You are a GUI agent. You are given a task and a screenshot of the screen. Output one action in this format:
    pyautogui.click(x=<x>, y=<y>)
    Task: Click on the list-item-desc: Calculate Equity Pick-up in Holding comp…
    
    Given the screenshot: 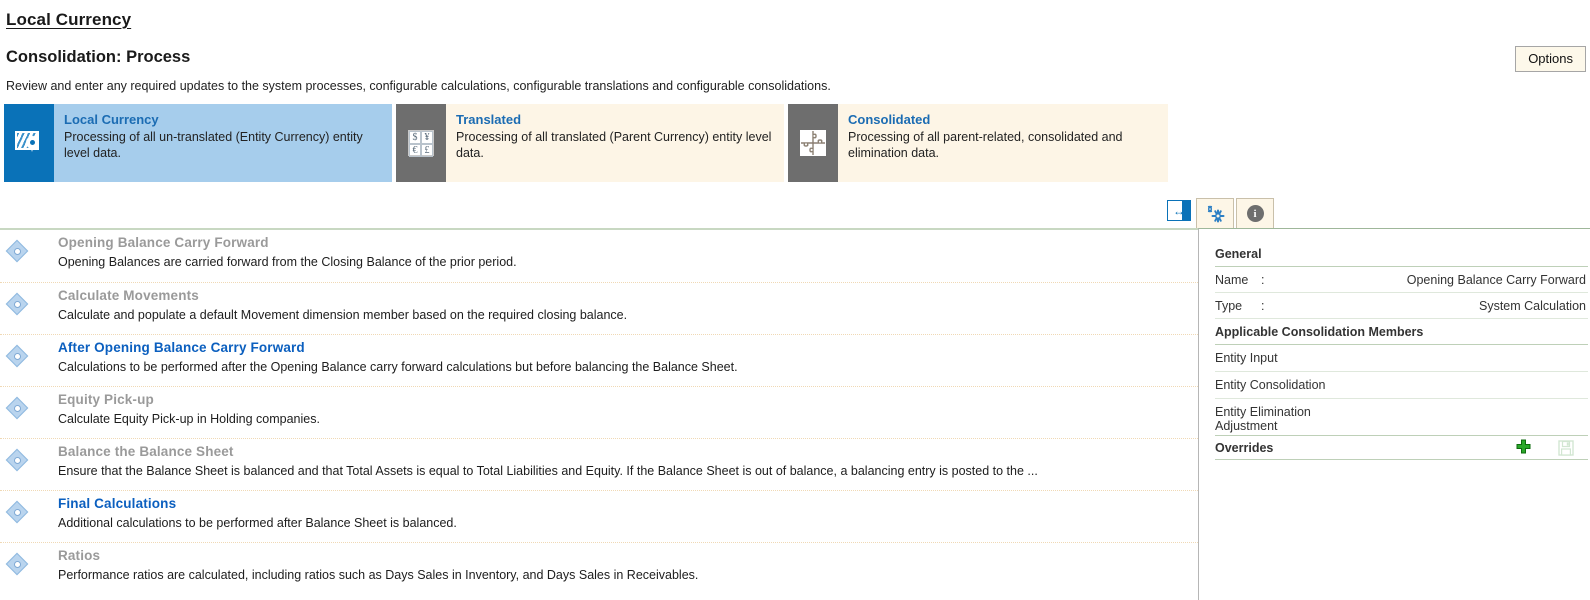 What is the action you would take?
    pyautogui.click(x=189, y=419)
    